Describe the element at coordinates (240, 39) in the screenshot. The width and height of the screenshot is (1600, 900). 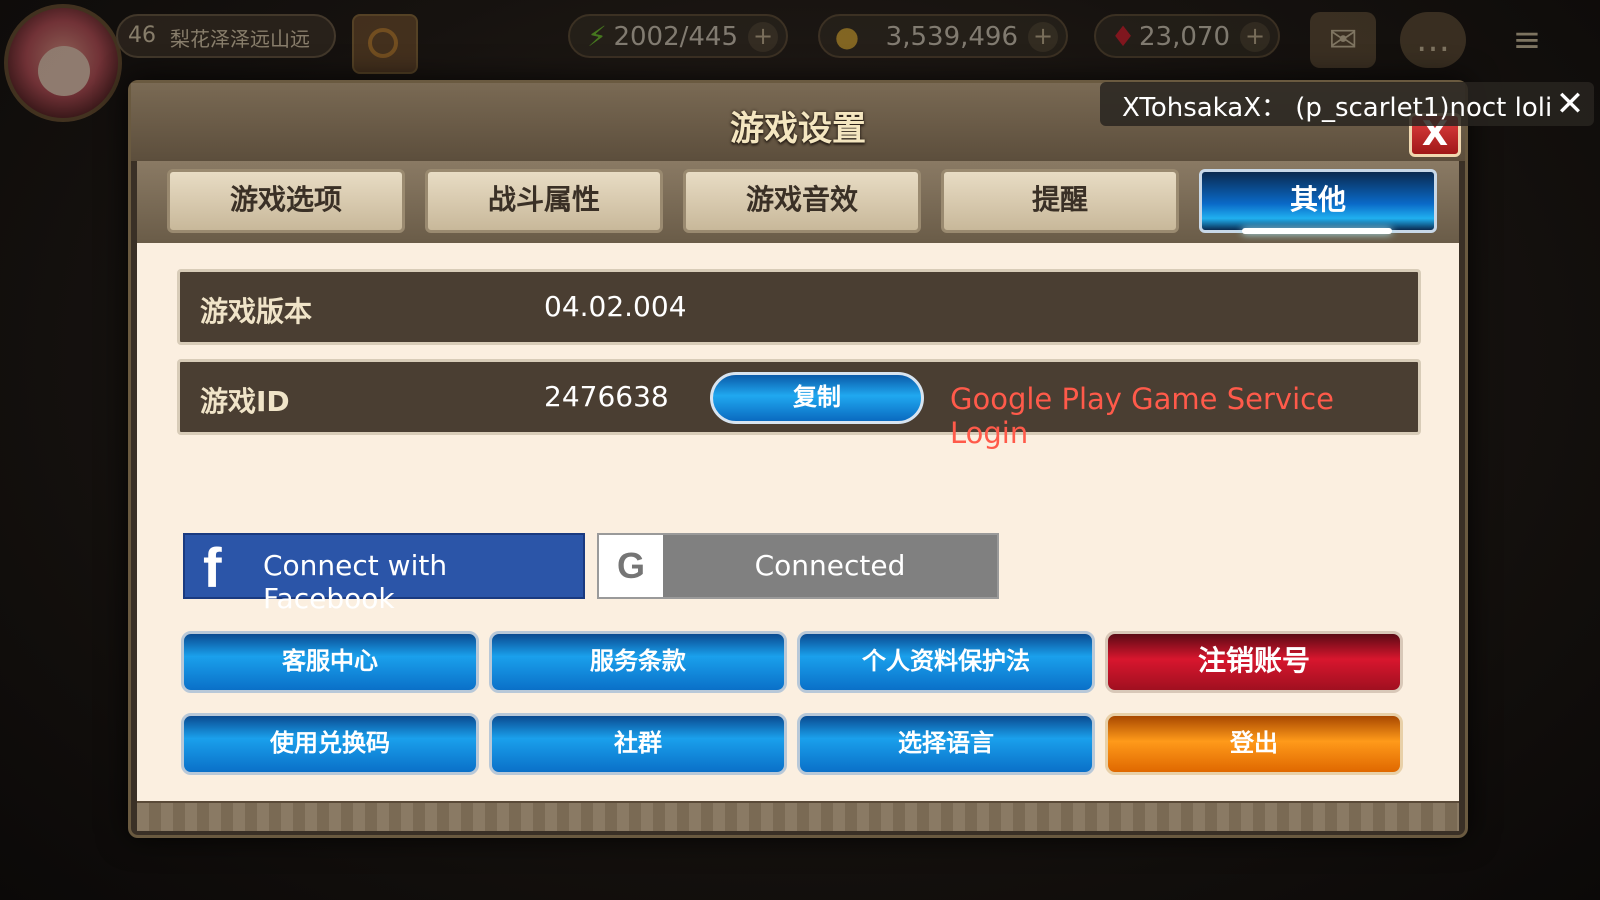
I see `player-name: 梨花泽泽远山远` at that location.